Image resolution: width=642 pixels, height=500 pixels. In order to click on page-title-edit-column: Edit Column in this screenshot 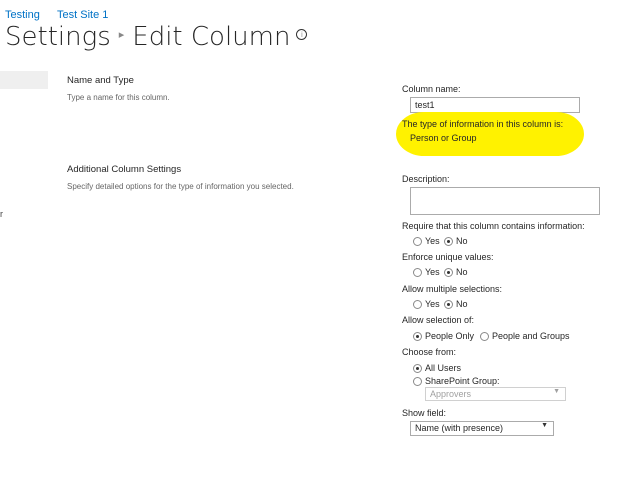, I will do `click(211, 37)`.